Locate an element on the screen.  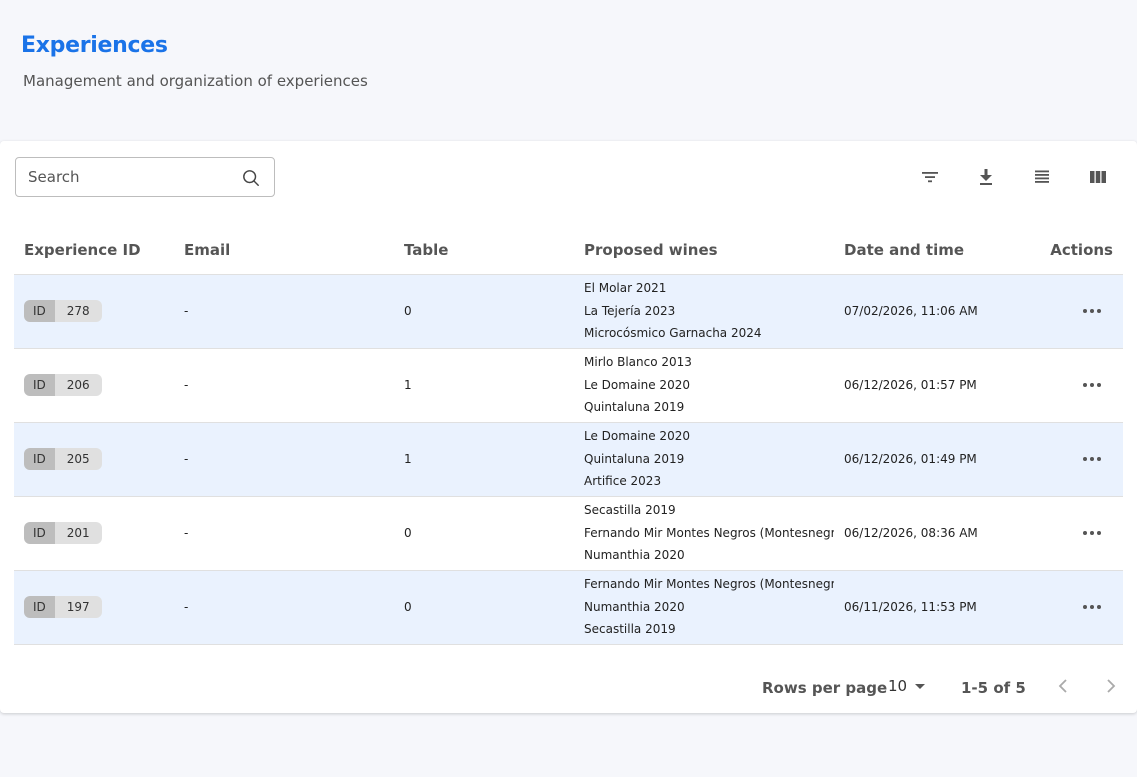
search-input is located at coordinates (128, 177).